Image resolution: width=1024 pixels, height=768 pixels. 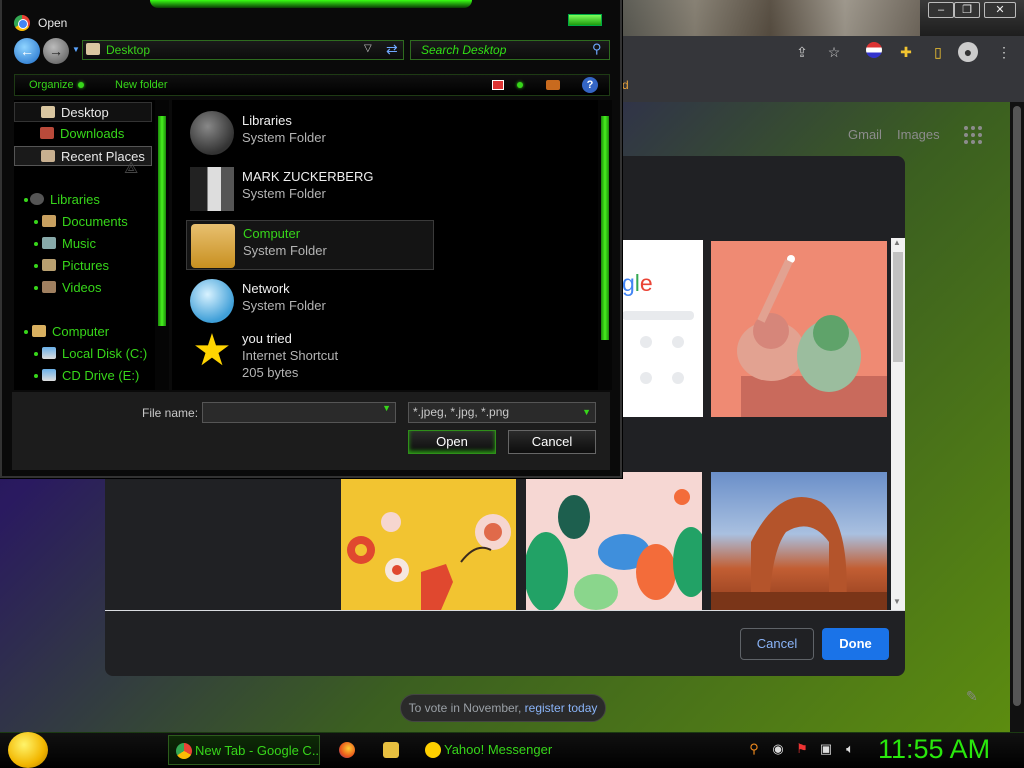 I want to click on new-folder-button: New folder, so click(x=141, y=85).